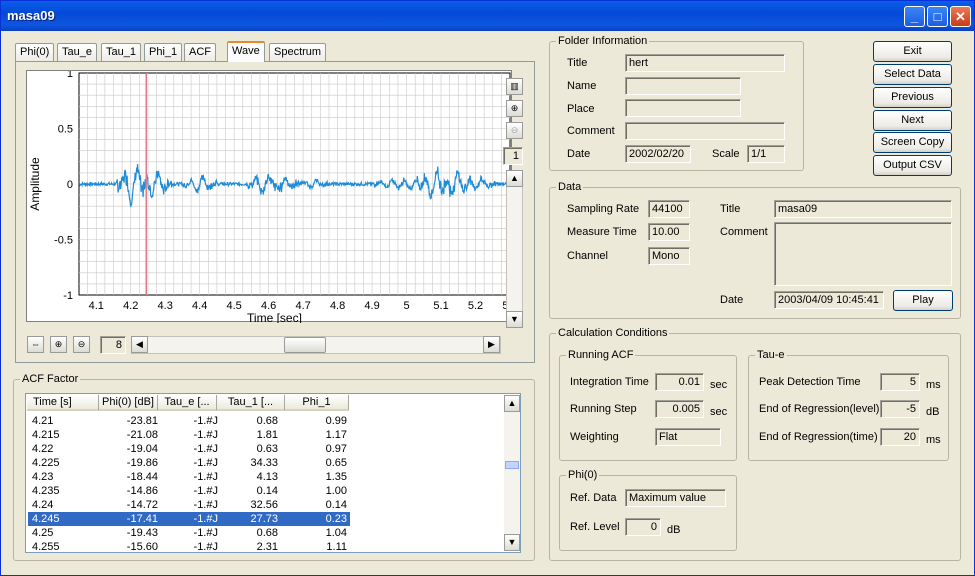 This screenshot has width=975, height=576. I want to click on data-comment-field, so click(863, 254).